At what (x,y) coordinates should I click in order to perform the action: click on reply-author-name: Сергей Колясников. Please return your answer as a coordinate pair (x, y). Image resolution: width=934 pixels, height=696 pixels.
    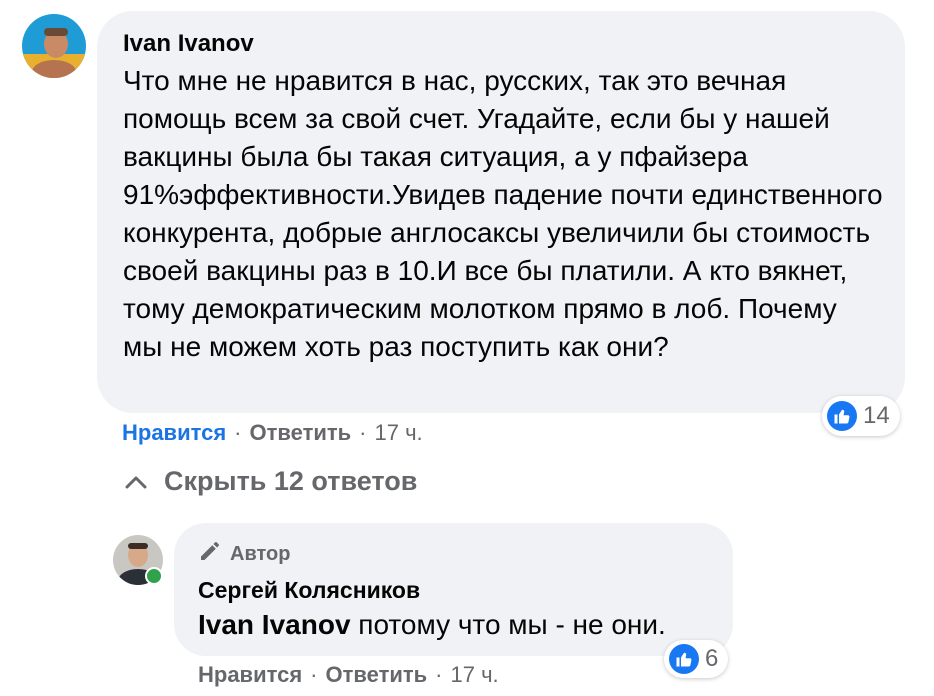
    Looking at the image, I should click on (452, 590).